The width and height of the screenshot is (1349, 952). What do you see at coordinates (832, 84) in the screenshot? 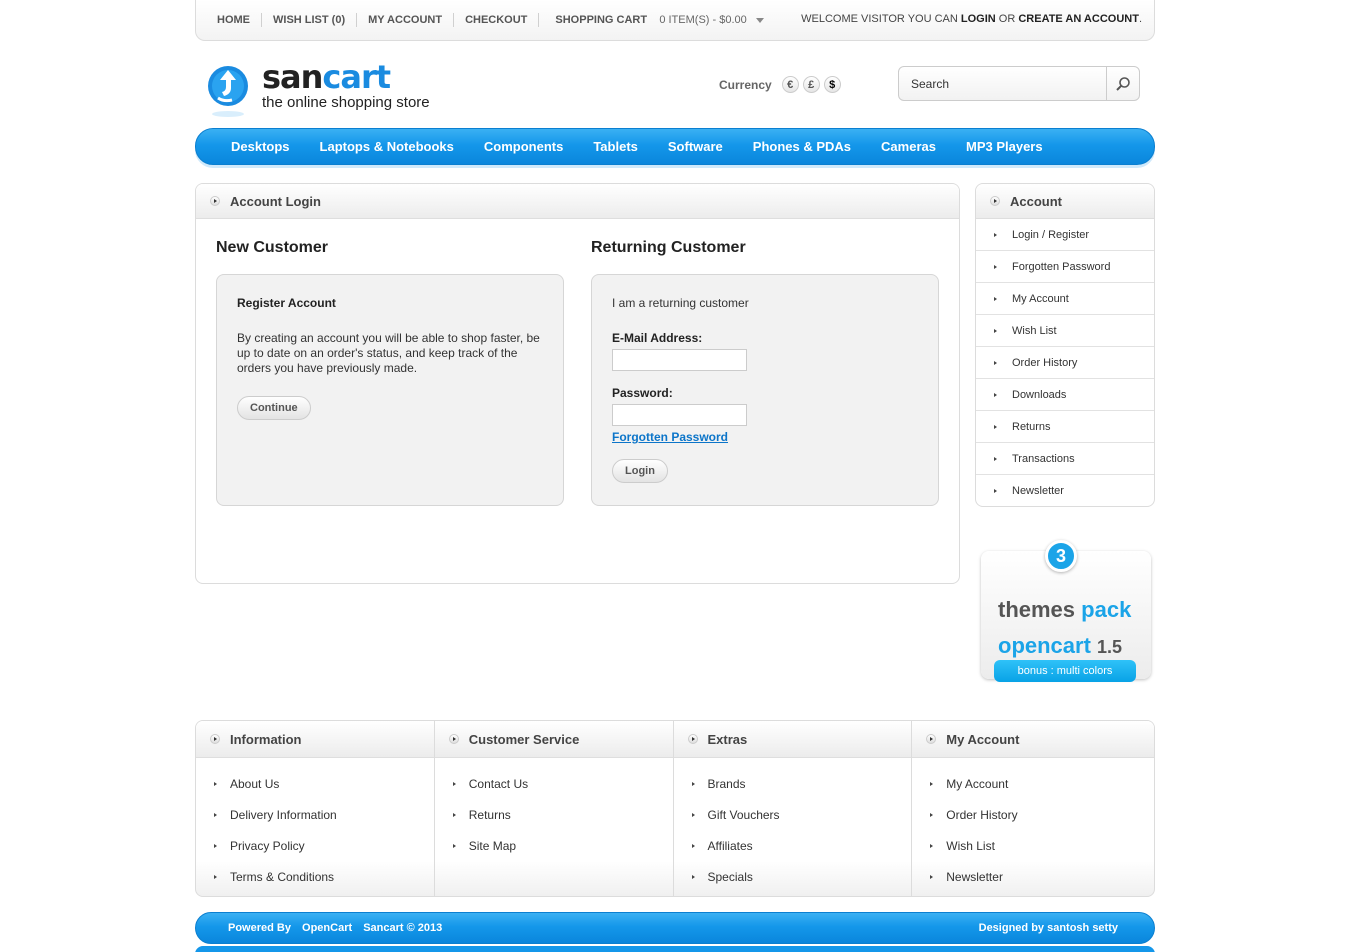
I see `currency-dollar-button: $` at bounding box center [832, 84].